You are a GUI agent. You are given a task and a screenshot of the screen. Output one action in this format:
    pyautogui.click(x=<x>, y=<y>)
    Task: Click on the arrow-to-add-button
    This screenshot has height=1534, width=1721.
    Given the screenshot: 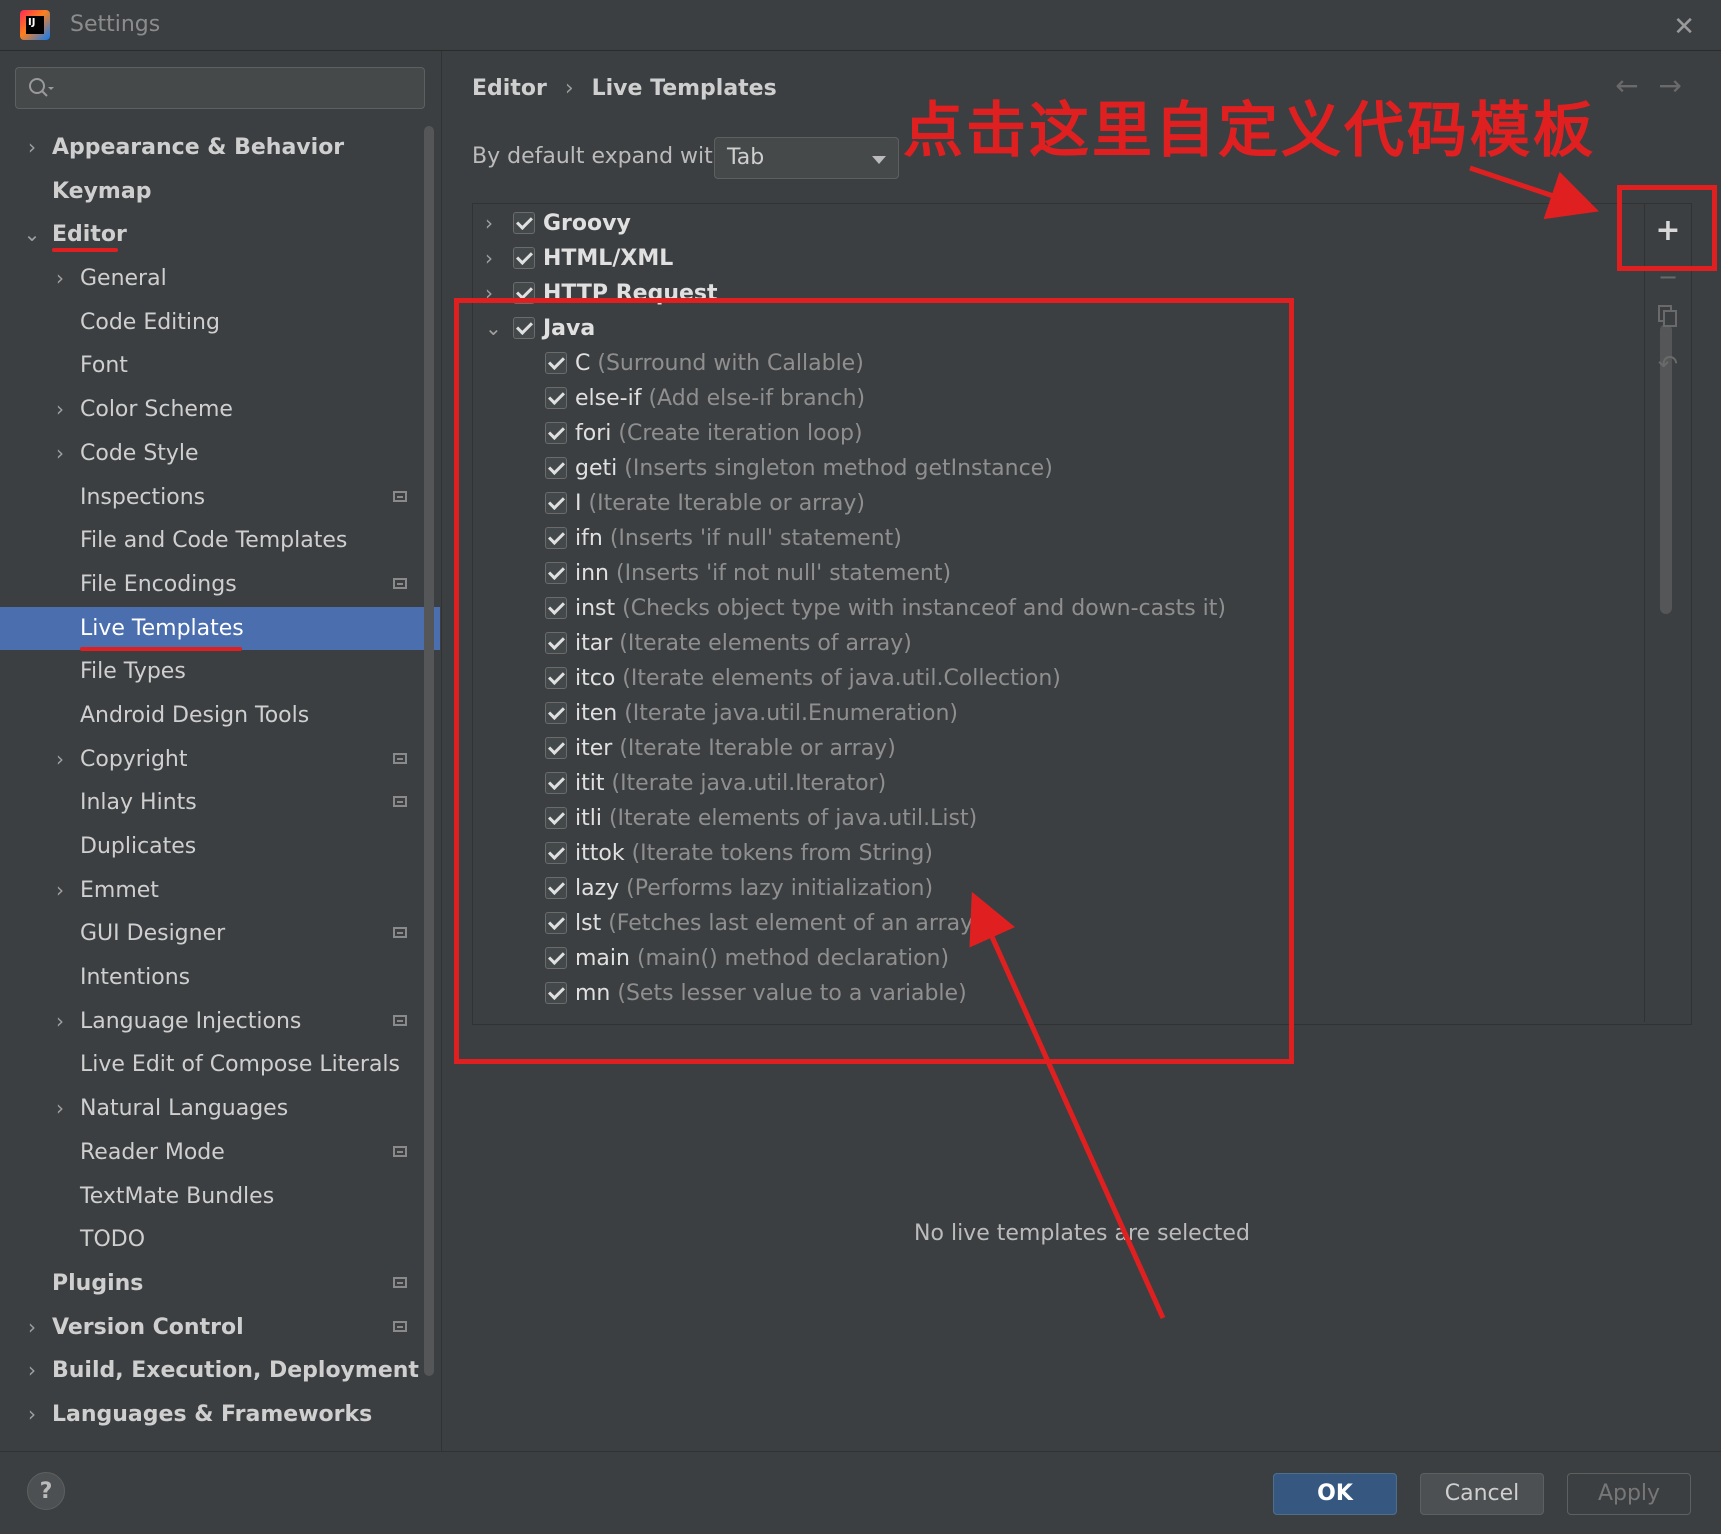 What is the action you would take?
    pyautogui.click(x=1534, y=192)
    